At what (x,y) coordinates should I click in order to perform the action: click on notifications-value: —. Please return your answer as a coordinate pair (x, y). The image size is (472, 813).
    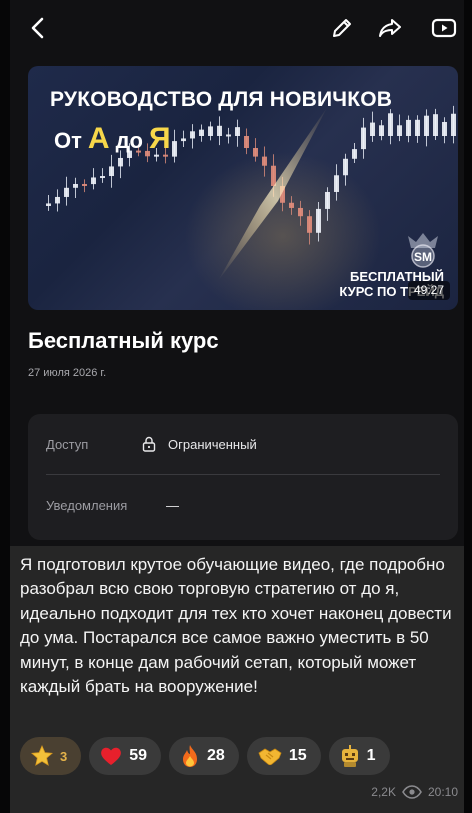
    Looking at the image, I should click on (172, 505).